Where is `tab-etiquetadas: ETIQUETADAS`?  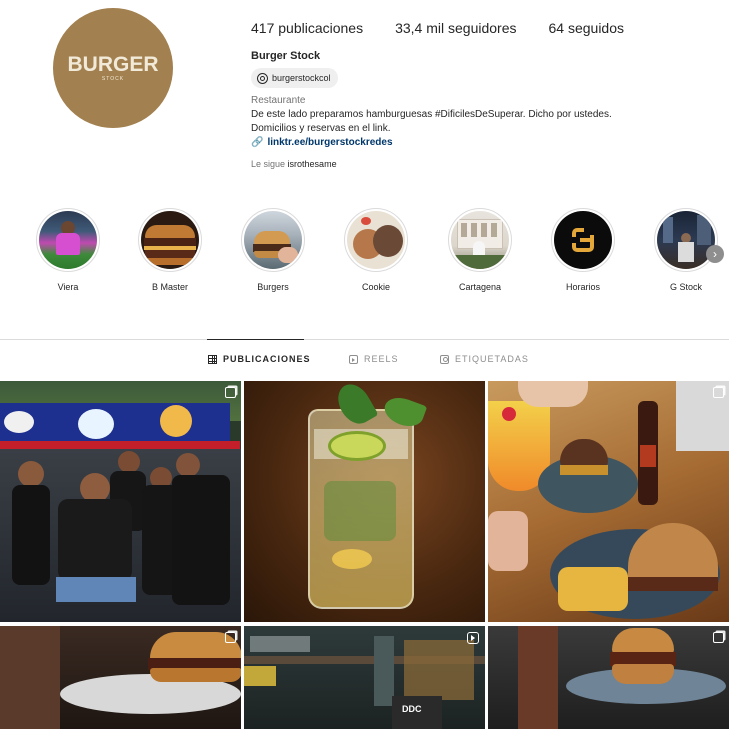 tab-etiquetadas: ETIQUETADAS is located at coordinates (484, 359).